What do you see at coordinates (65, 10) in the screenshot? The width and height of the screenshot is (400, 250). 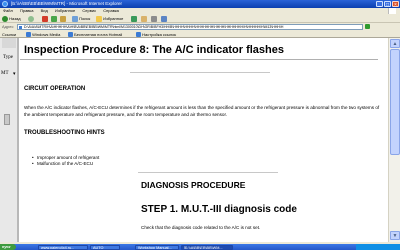 I see `menu-favorites: Избранное` at bounding box center [65, 10].